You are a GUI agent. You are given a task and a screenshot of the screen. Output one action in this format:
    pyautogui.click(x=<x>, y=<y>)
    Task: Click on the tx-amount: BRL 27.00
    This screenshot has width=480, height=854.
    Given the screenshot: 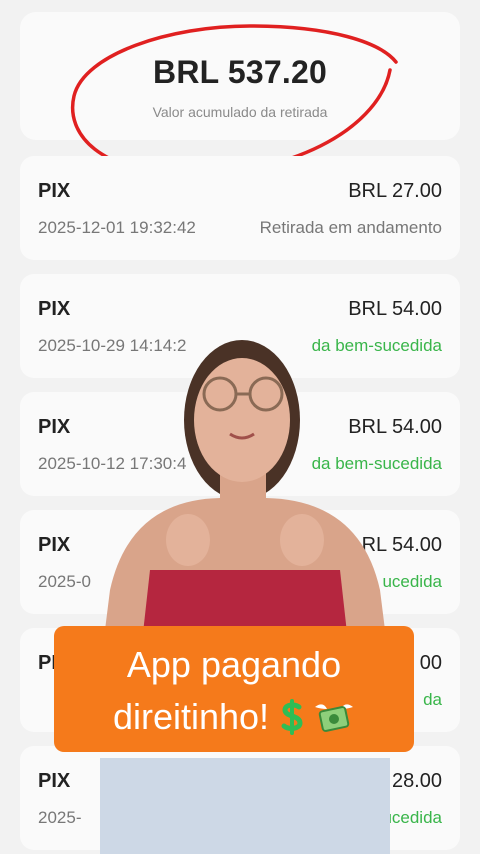 What is the action you would take?
    pyautogui.click(x=395, y=191)
    